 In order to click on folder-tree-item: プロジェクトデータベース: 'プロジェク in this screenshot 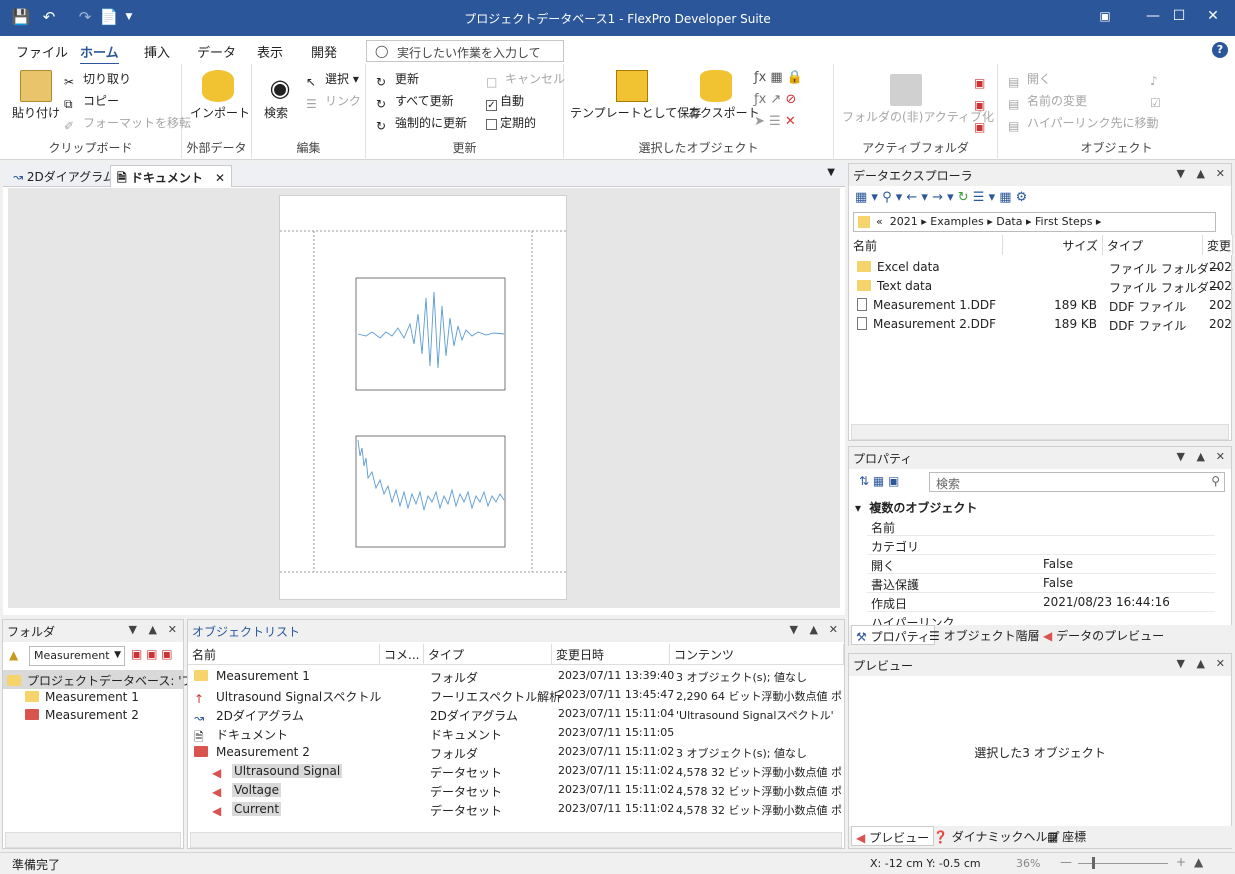, I will do `click(122, 679)`.